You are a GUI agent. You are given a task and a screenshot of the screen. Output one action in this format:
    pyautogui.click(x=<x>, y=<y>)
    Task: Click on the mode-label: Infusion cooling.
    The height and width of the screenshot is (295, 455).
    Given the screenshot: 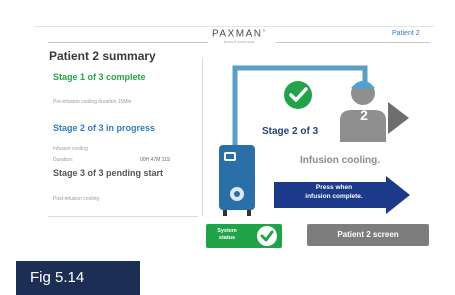 What is the action you would take?
    pyautogui.click(x=340, y=160)
    